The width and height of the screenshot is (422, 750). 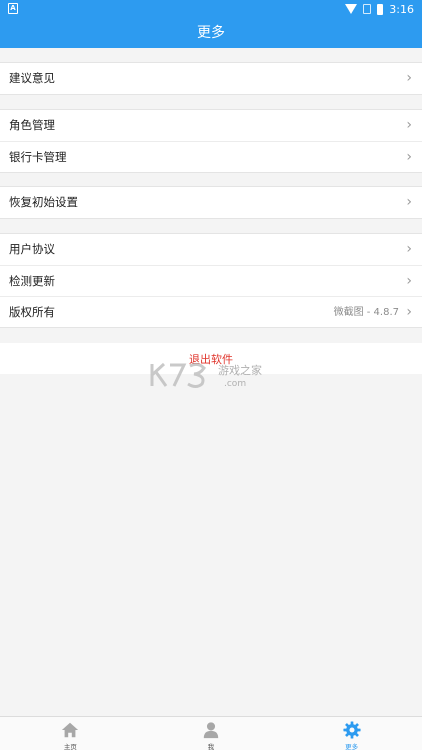 I want to click on menu-item-label: 角色管理, so click(x=32, y=125).